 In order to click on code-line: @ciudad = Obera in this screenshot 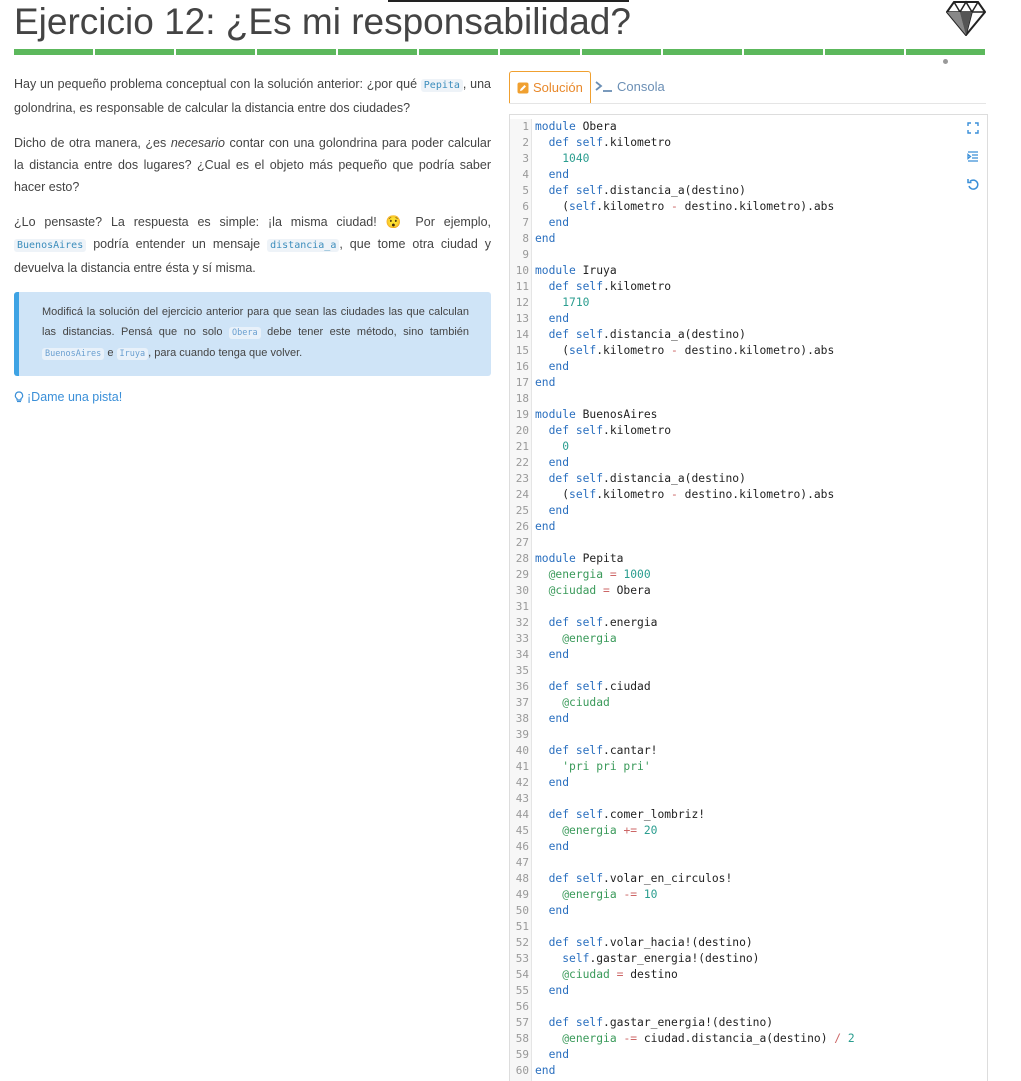, I will do `click(695, 591)`.